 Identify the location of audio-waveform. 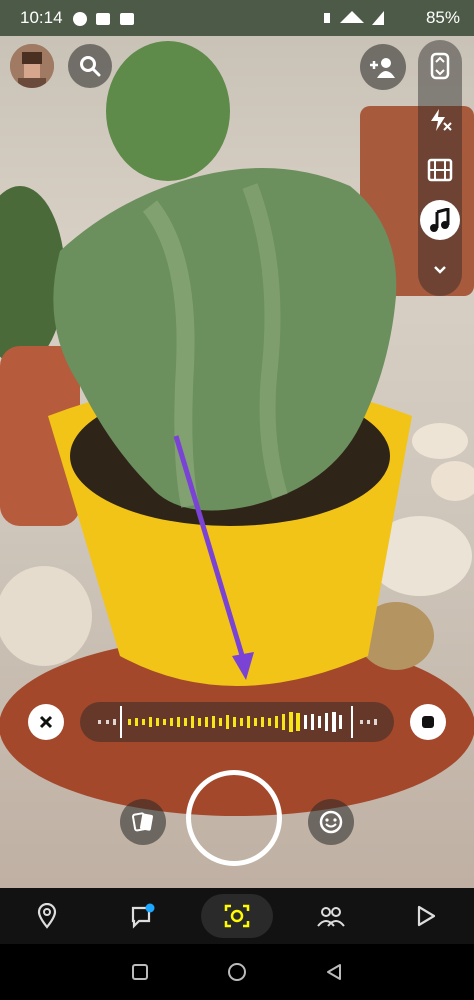
(237, 722).